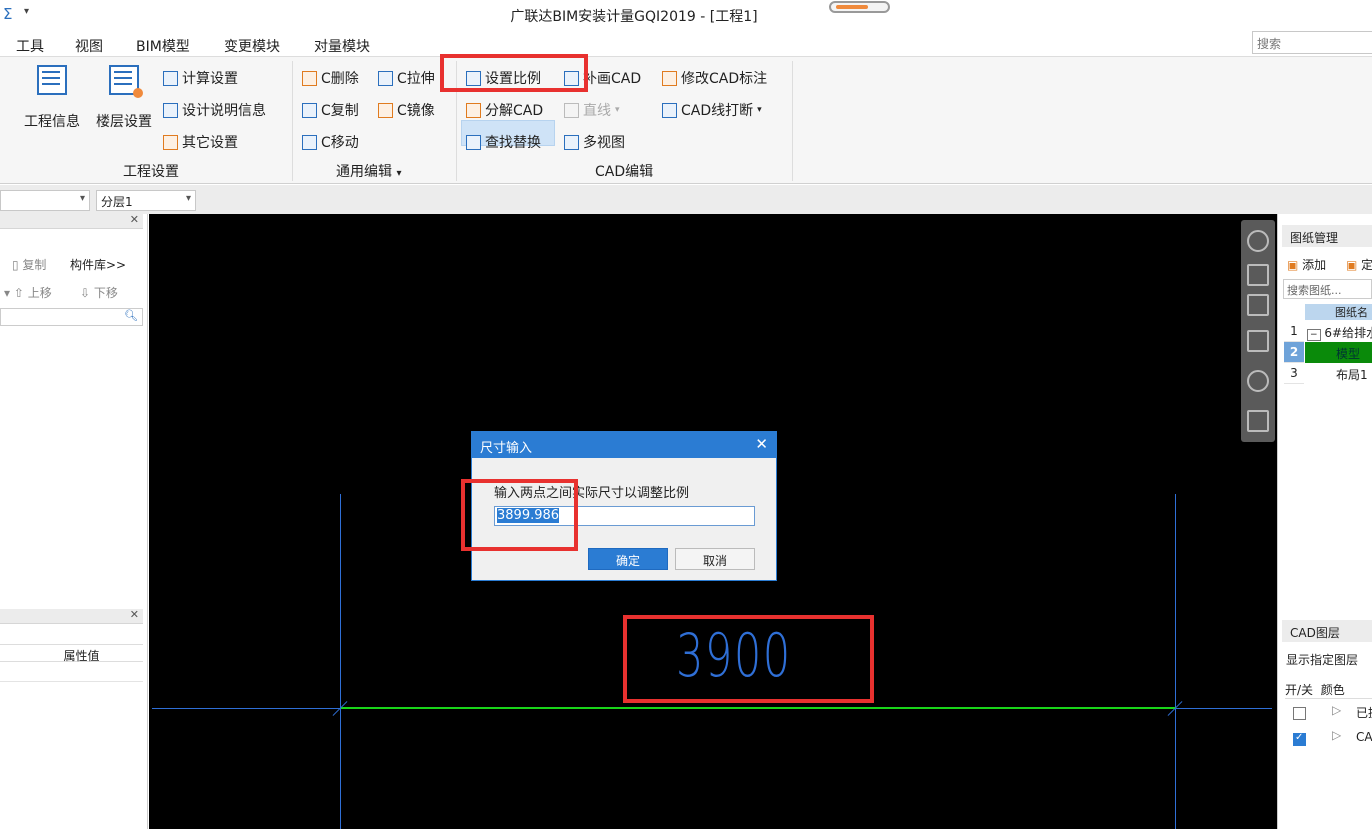 Image resolution: width=1372 pixels, height=829 pixels. What do you see at coordinates (715, 559) in the screenshot?
I see `cancel-button: 取消` at bounding box center [715, 559].